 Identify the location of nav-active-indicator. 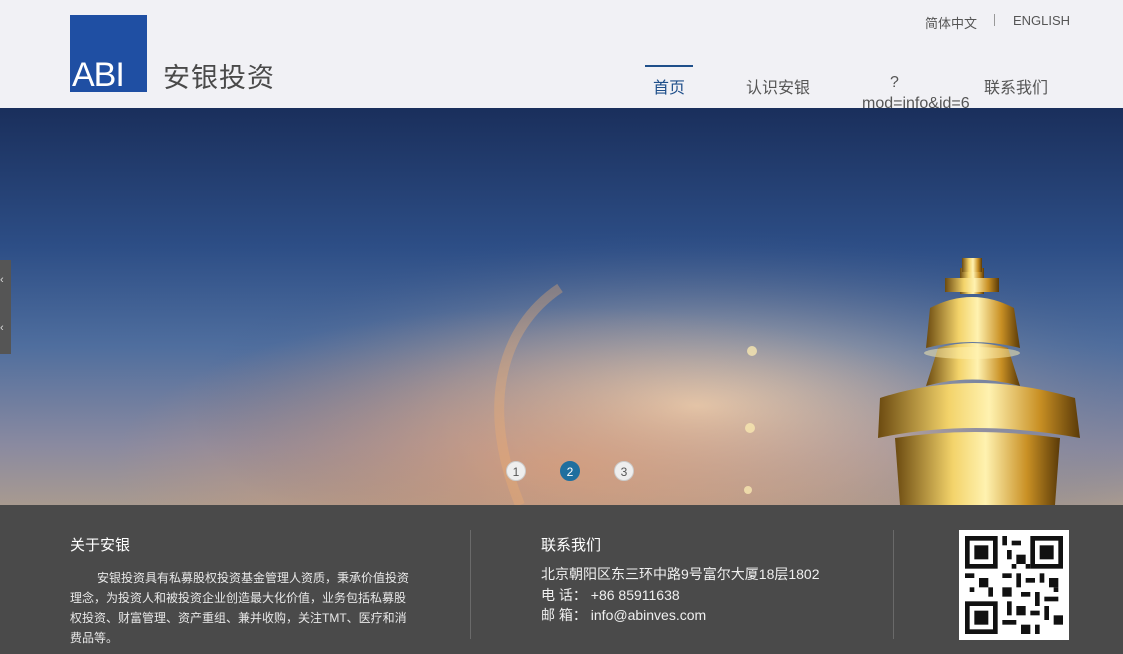
(669, 66).